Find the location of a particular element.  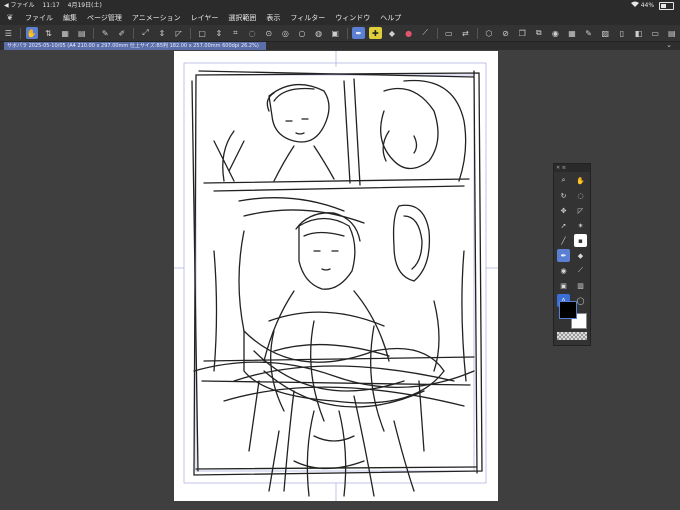

rotate-icon: ◎ is located at coordinates (285, 33).